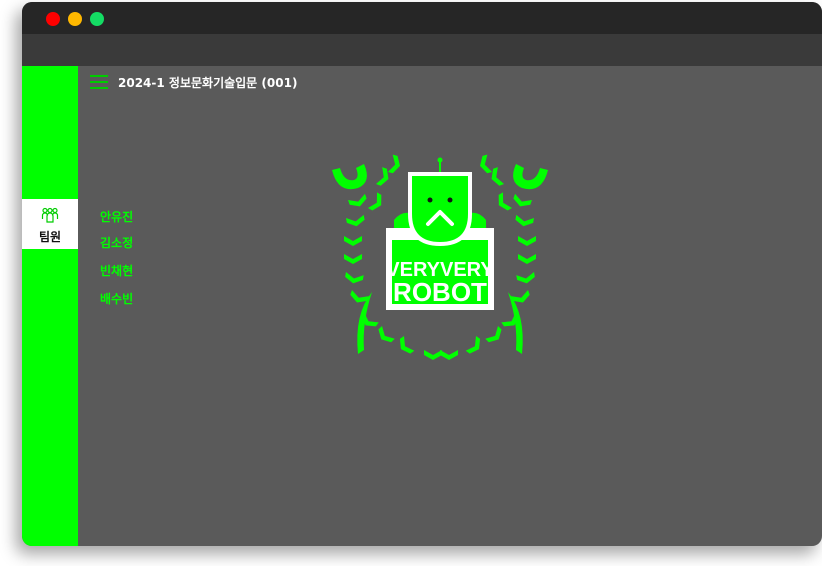 The width and height of the screenshot is (822, 566). What do you see at coordinates (116, 298) in the screenshot?
I see `member-item: 배수빈` at bounding box center [116, 298].